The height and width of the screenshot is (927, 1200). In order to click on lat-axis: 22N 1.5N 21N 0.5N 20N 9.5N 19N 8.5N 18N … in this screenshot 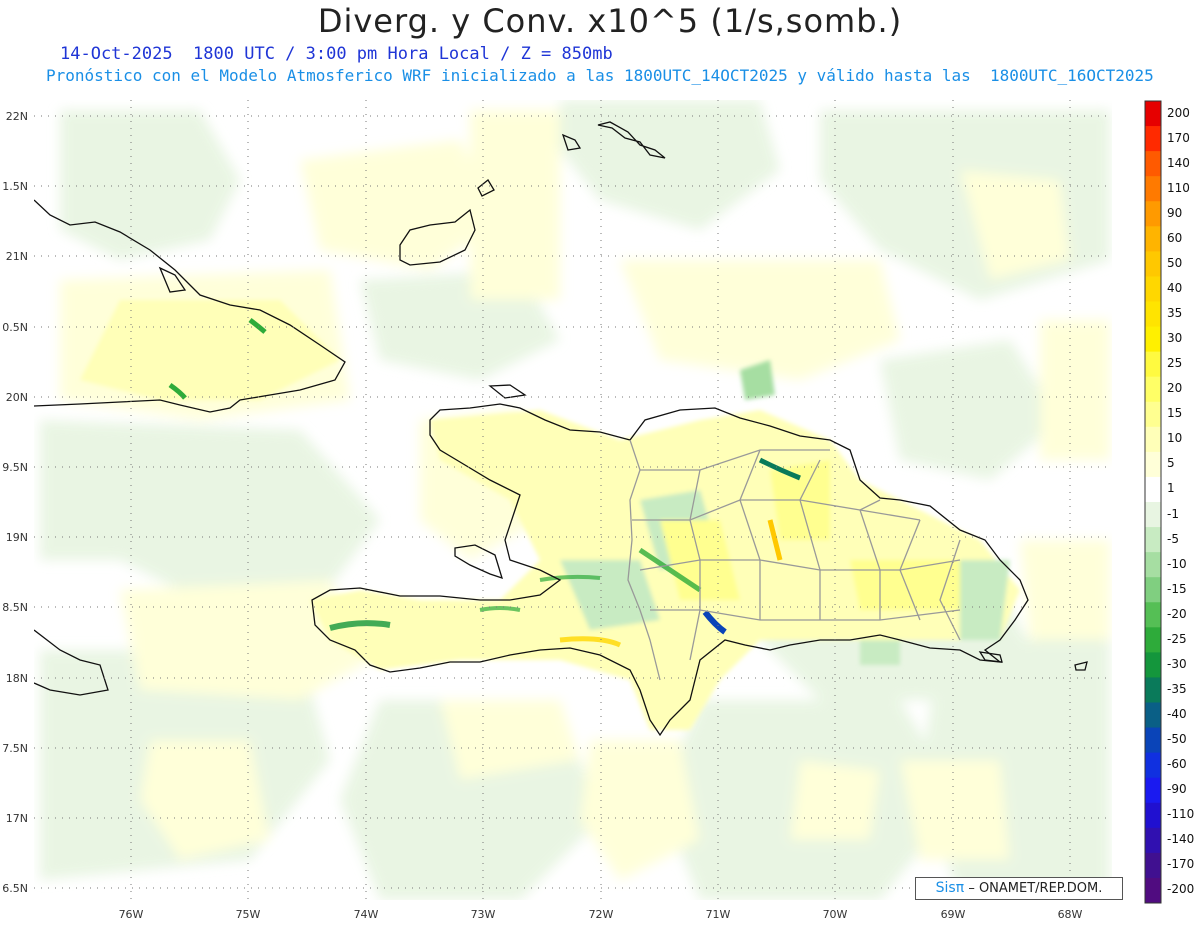, I will do `click(15, 502)`.